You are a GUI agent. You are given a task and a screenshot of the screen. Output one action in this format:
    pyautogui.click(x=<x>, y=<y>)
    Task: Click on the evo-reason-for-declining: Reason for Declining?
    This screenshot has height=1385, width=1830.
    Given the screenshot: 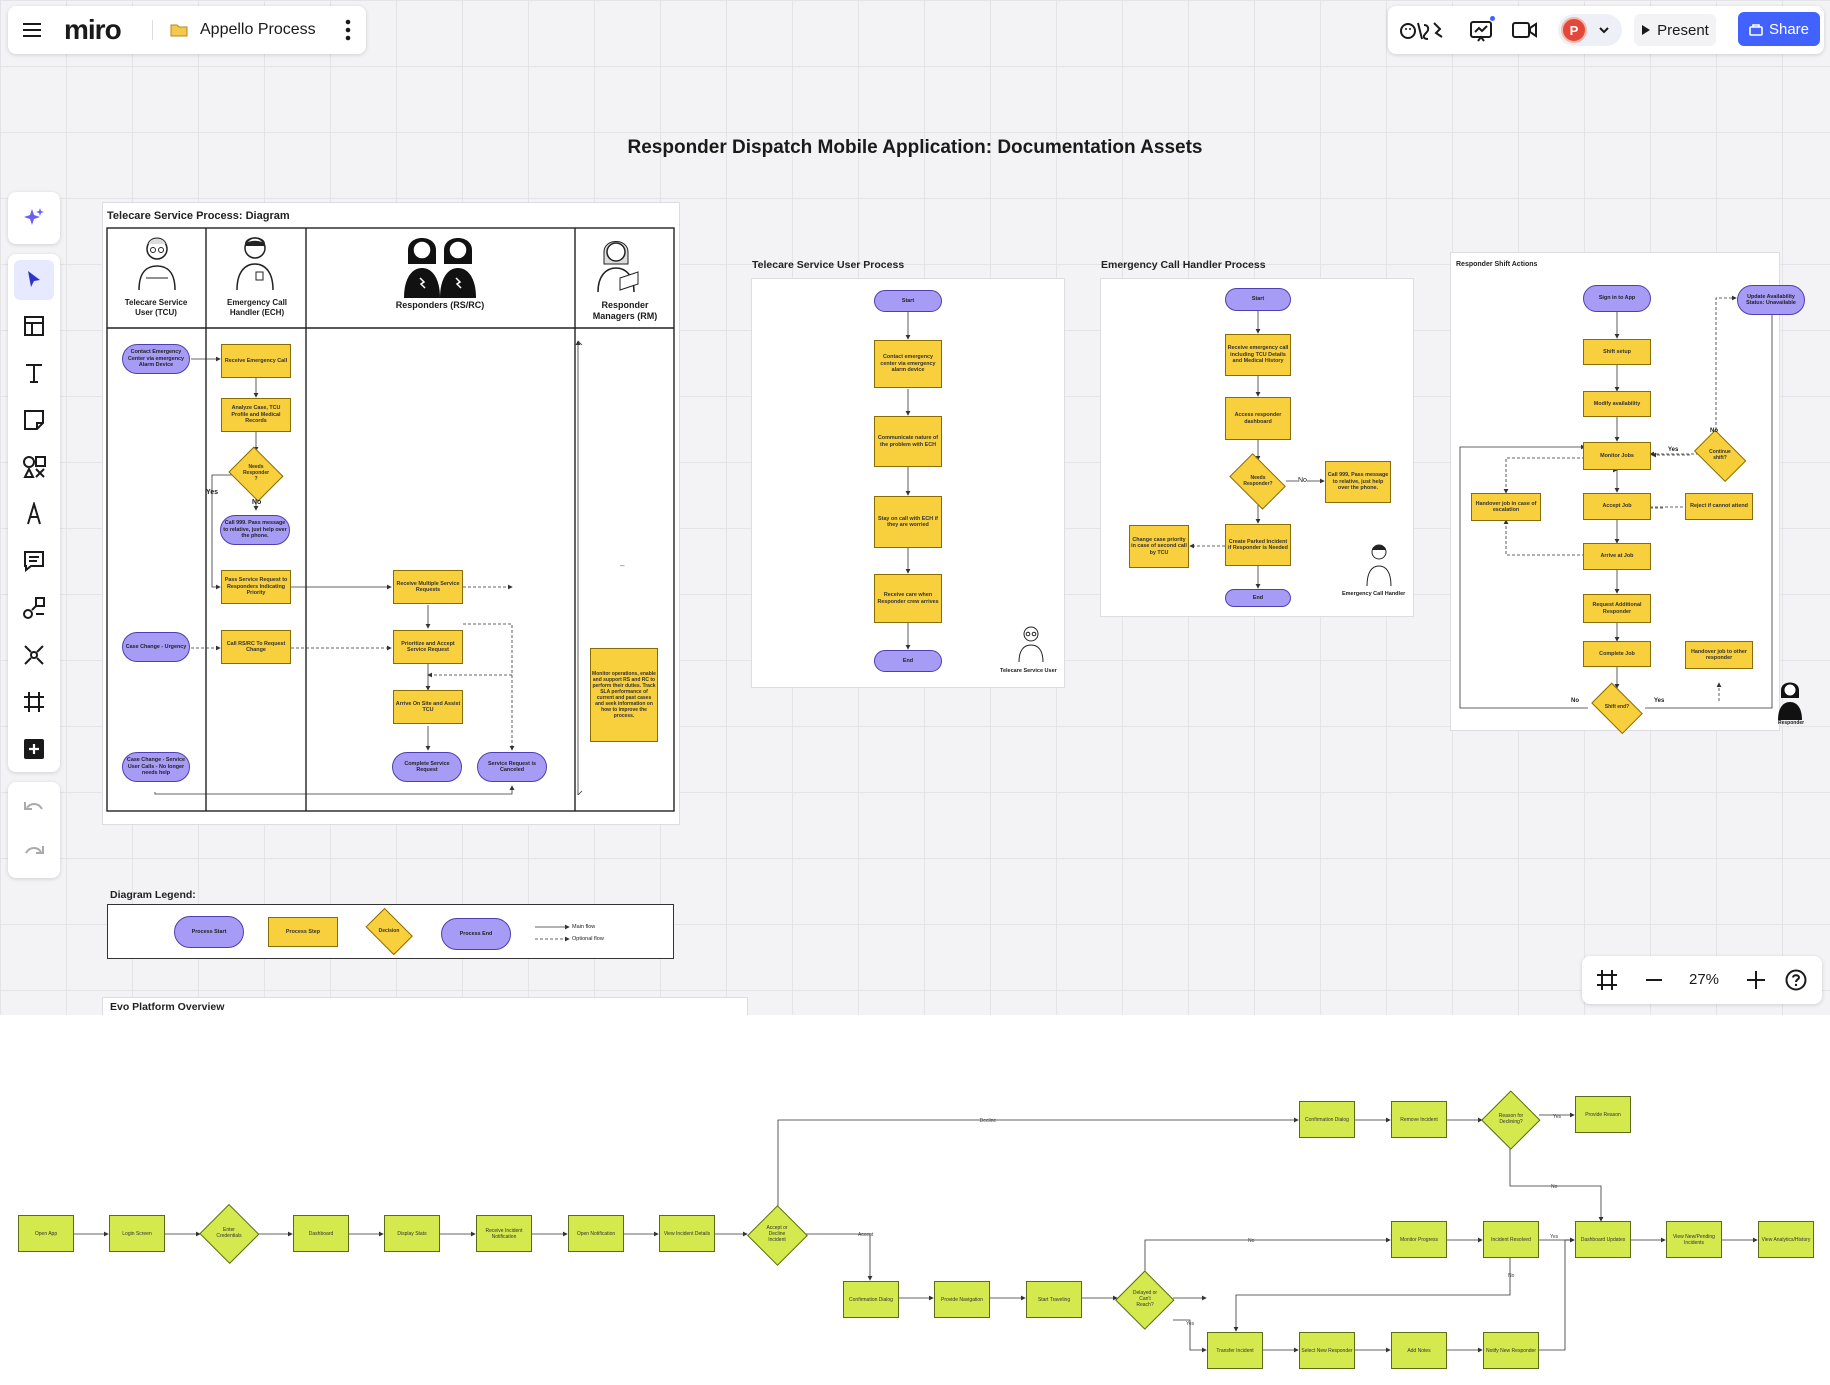 What is the action you would take?
    pyautogui.click(x=1511, y=1120)
    